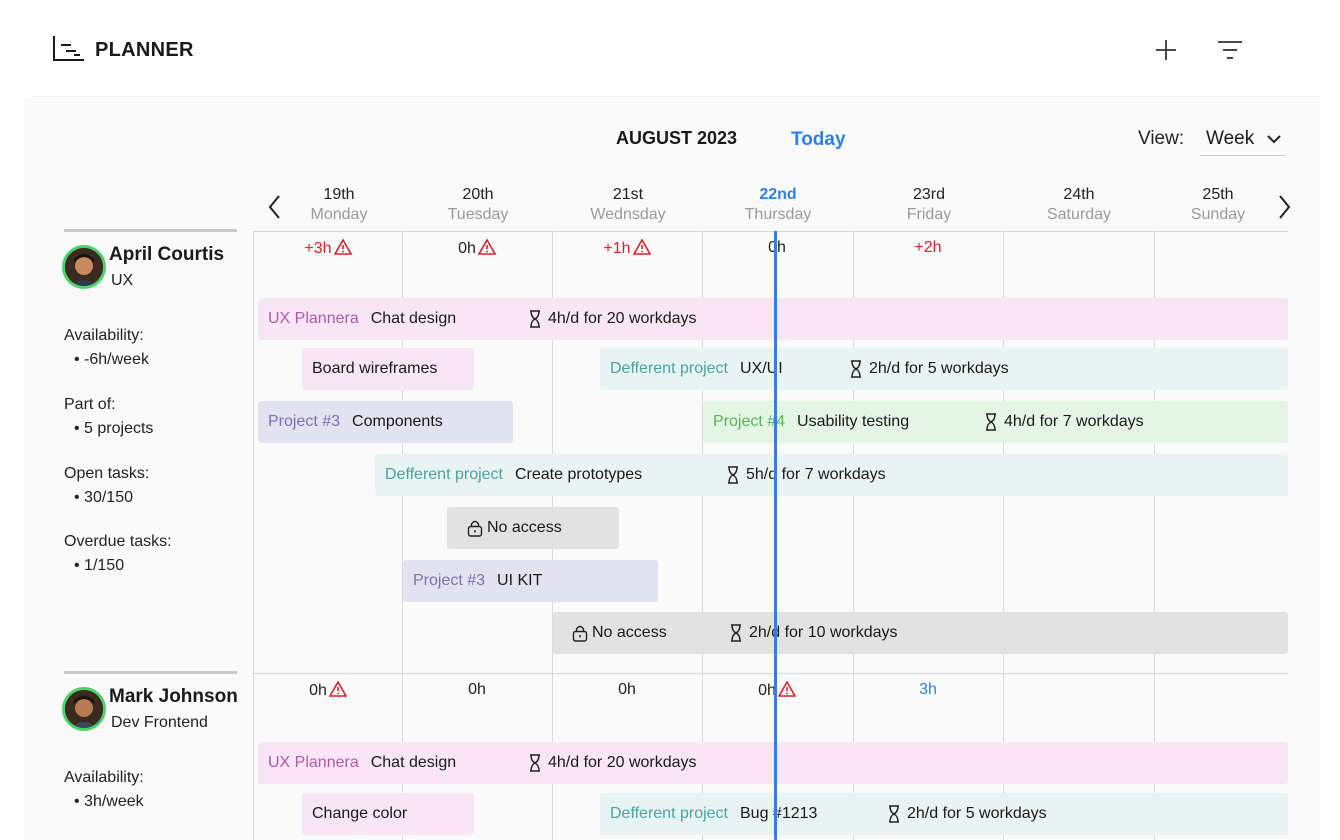 This screenshot has height=840, width=1340. Describe the element at coordinates (1218, 205) in the screenshot. I see `day-header: 25th Sunday` at that location.